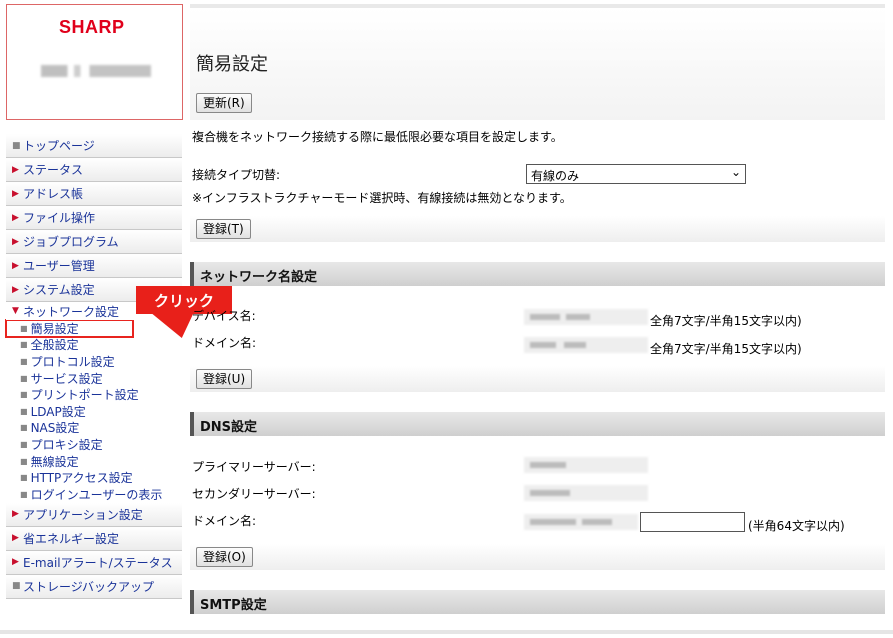 This screenshot has width=893, height=638. Describe the element at coordinates (254, 494) in the screenshot. I see `secondary-server-label: セカンダリーサーバー:` at that location.